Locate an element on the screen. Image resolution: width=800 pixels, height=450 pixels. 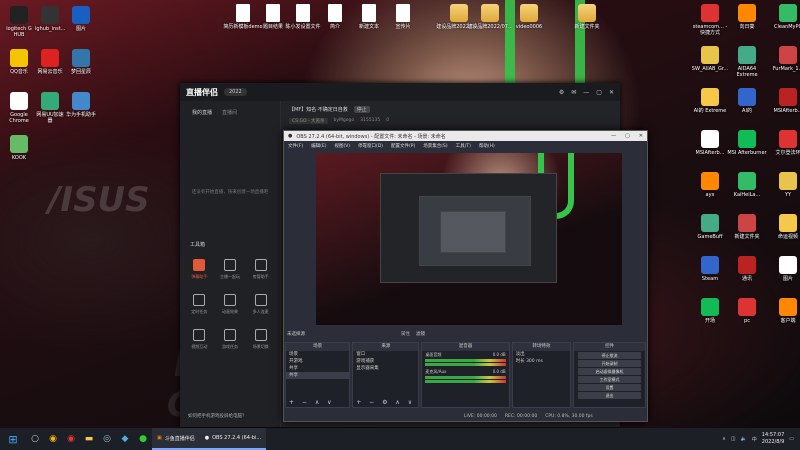
obs-menu-item: 帮助(H) is located at coordinates (487, 146).